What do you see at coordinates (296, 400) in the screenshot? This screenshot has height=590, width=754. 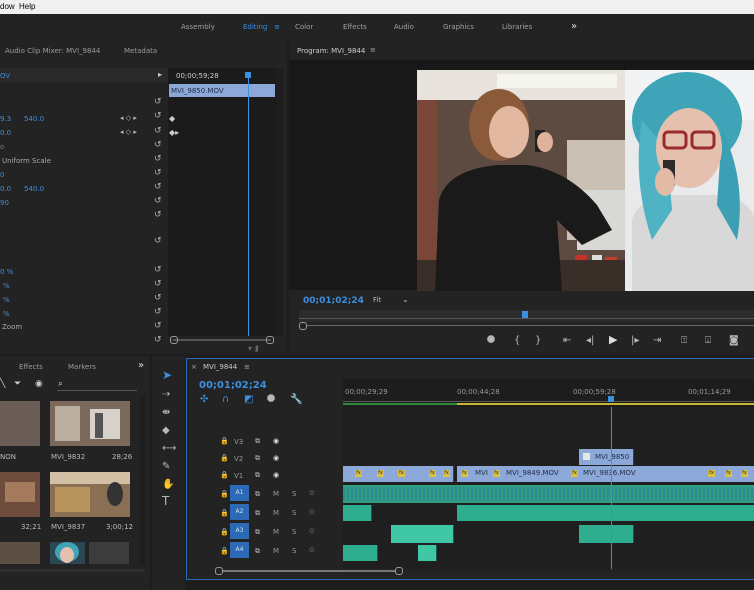 I see `settings-wrench-icon: 🔧` at bounding box center [296, 400].